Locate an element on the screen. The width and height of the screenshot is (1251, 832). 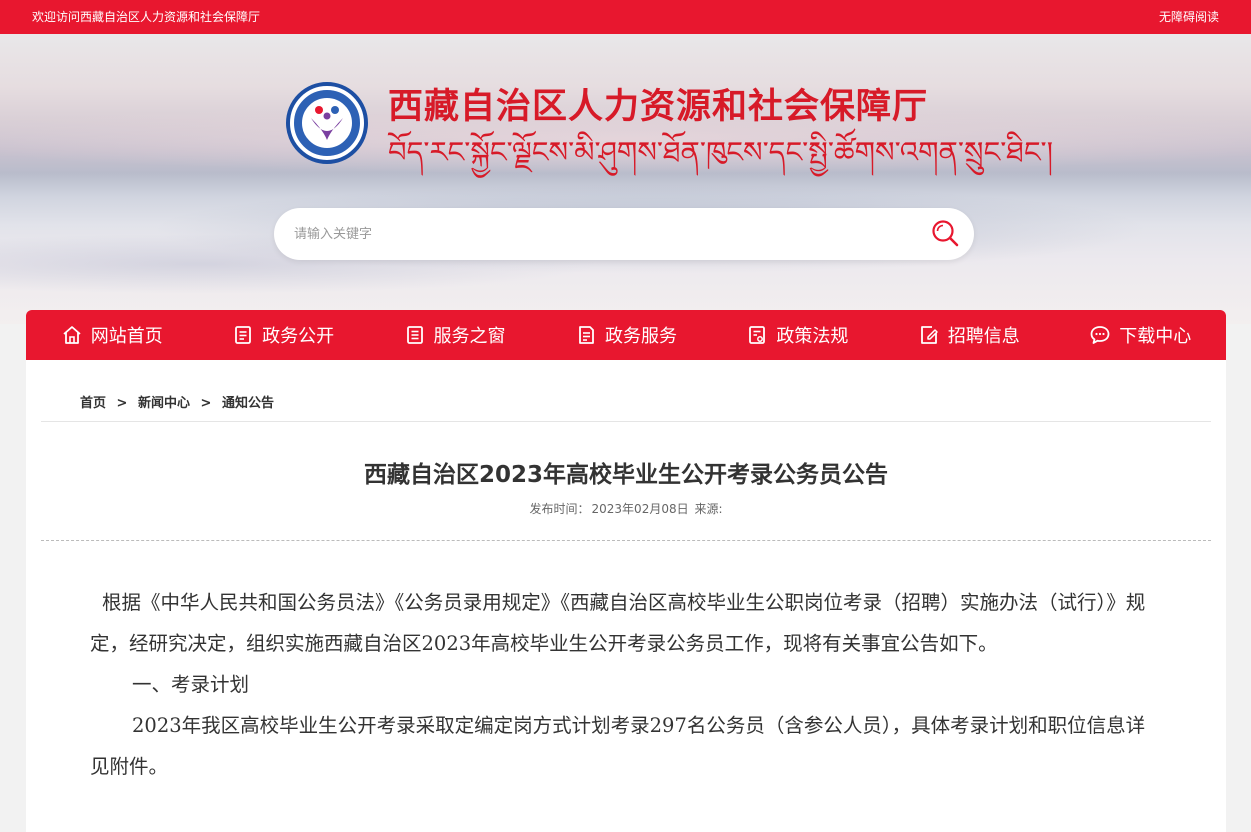
nav-item-recruitment: 招聘信息 is located at coordinates (968, 335).